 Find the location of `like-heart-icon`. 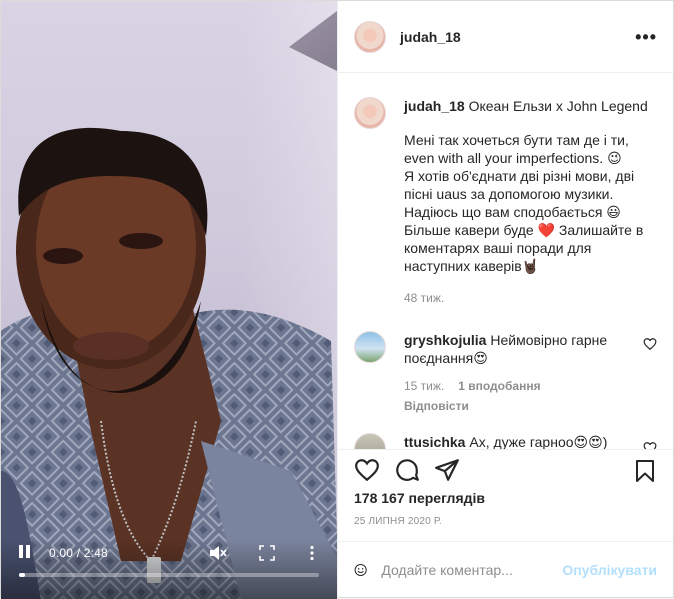

like-heart-icon is located at coordinates (367, 470).